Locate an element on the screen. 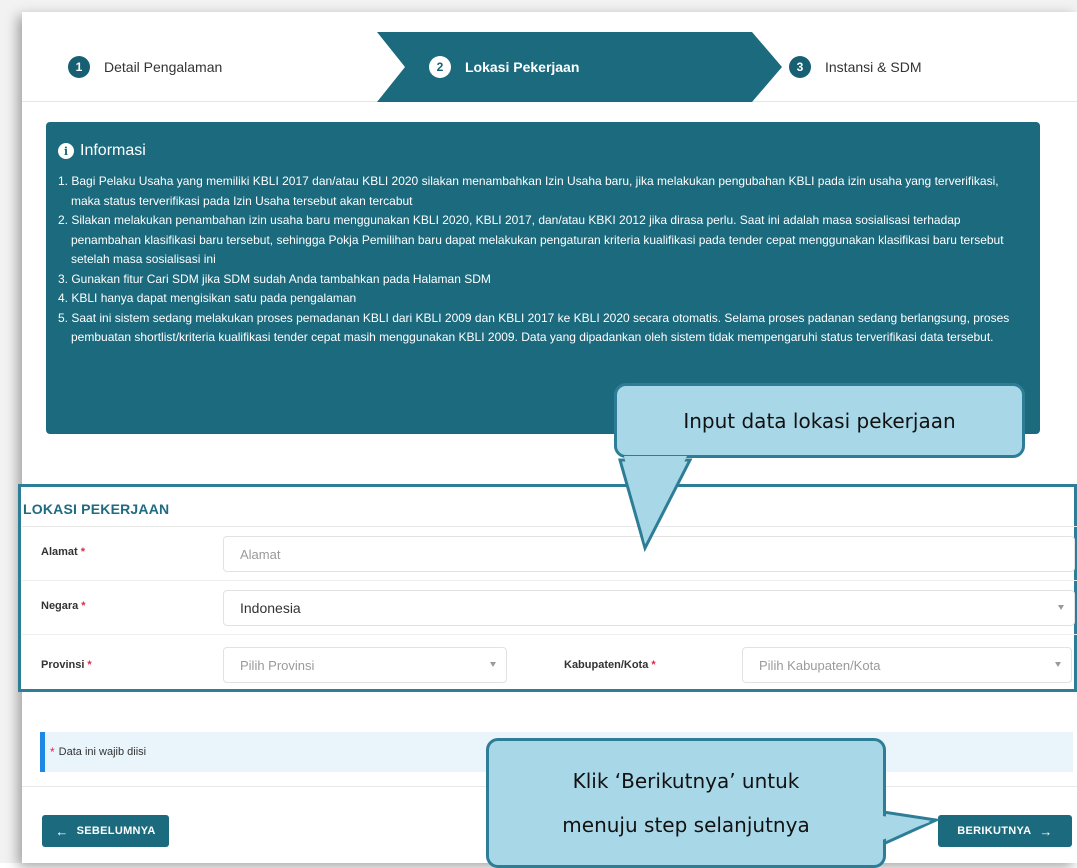 The height and width of the screenshot is (868, 1077). section-divider is located at coordinates (549, 526).